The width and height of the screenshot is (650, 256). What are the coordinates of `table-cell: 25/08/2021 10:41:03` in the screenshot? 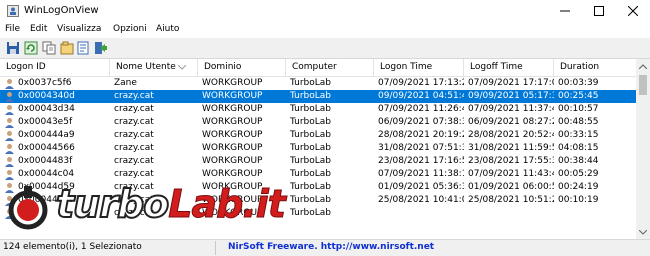 It's located at (421, 200).